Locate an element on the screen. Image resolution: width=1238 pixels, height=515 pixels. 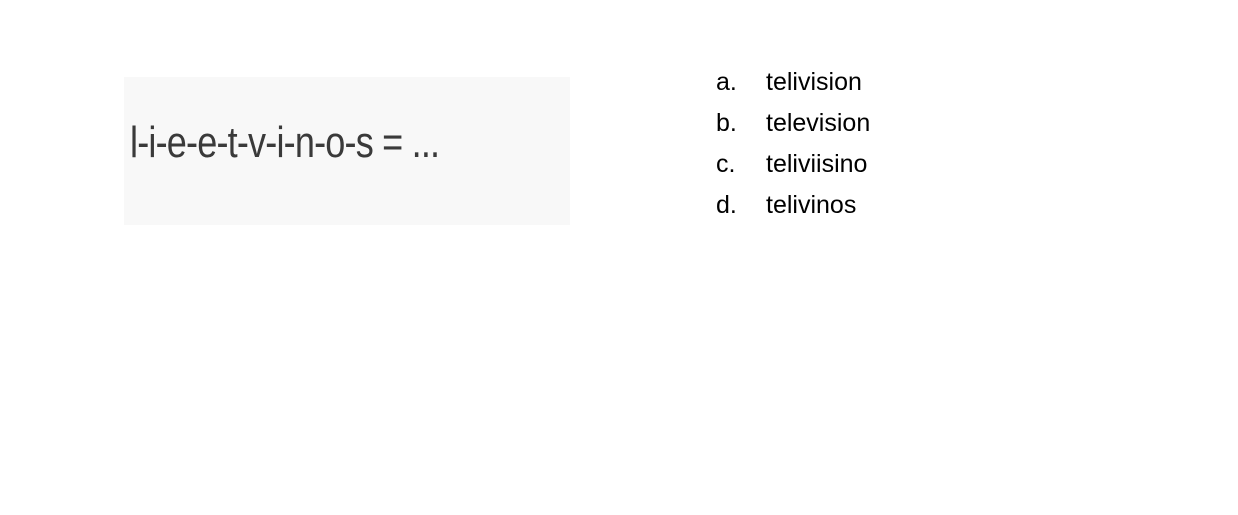
option-letter: b. is located at coordinates (726, 123).